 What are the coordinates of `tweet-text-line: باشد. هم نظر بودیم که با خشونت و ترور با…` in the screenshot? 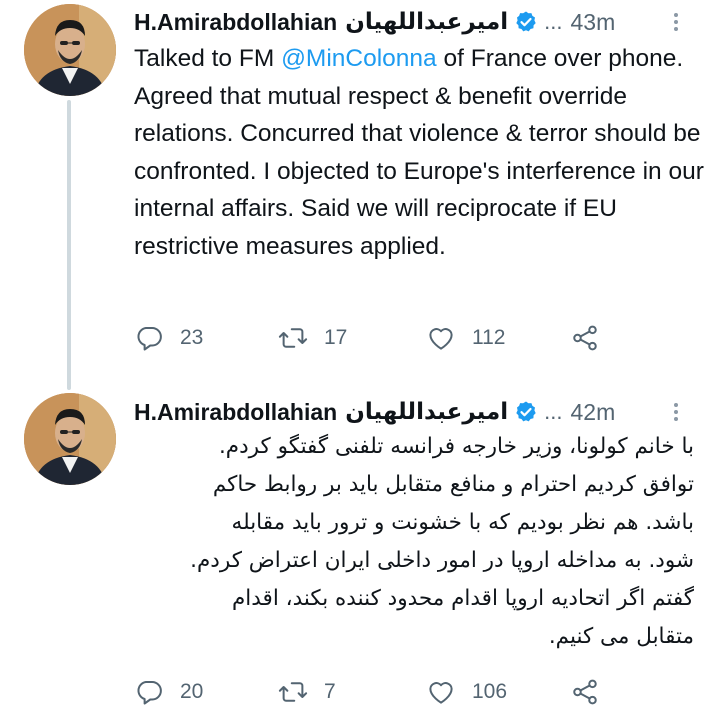 It's located at (462, 522).